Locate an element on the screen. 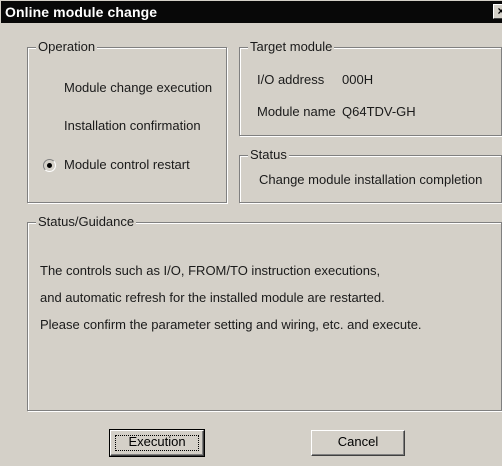 This screenshot has height=466, width=502. operation-item-installation-confirmation: Installation confirmation is located at coordinates (132, 126).